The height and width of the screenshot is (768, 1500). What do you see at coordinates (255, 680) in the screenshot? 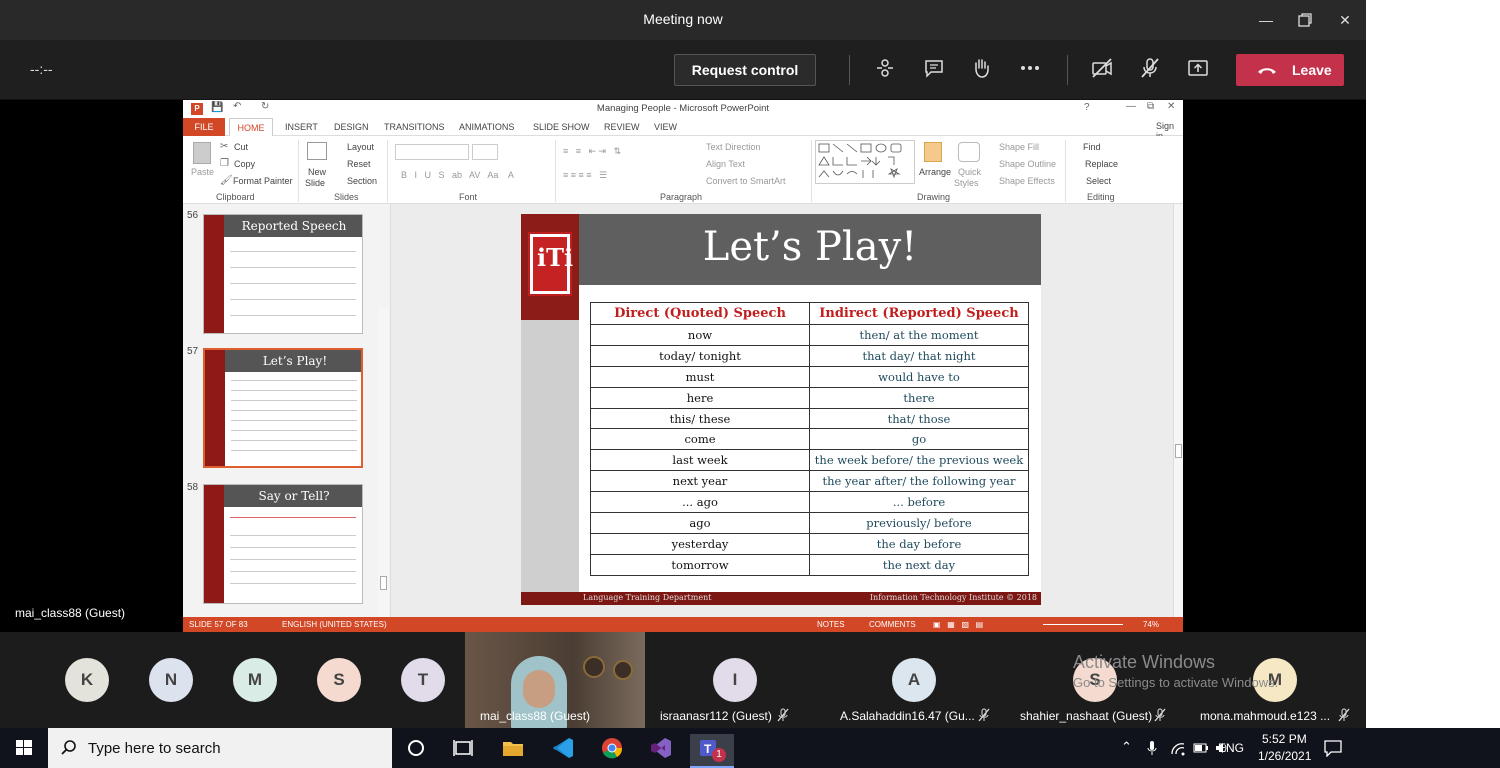
I see `participant-avatar: M` at bounding box center [255, 680].